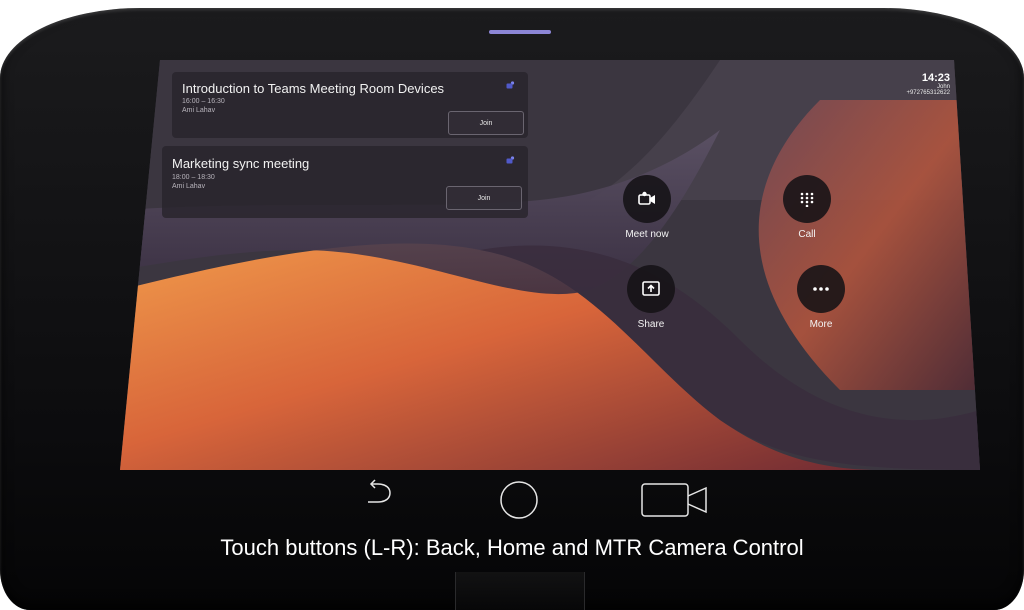 The width and height of the screenshot is (1024, 610). What do you see at coordinates (651, 289) in the screenshot?
I see `share-screen-icon` at bounding box center [651, 289].